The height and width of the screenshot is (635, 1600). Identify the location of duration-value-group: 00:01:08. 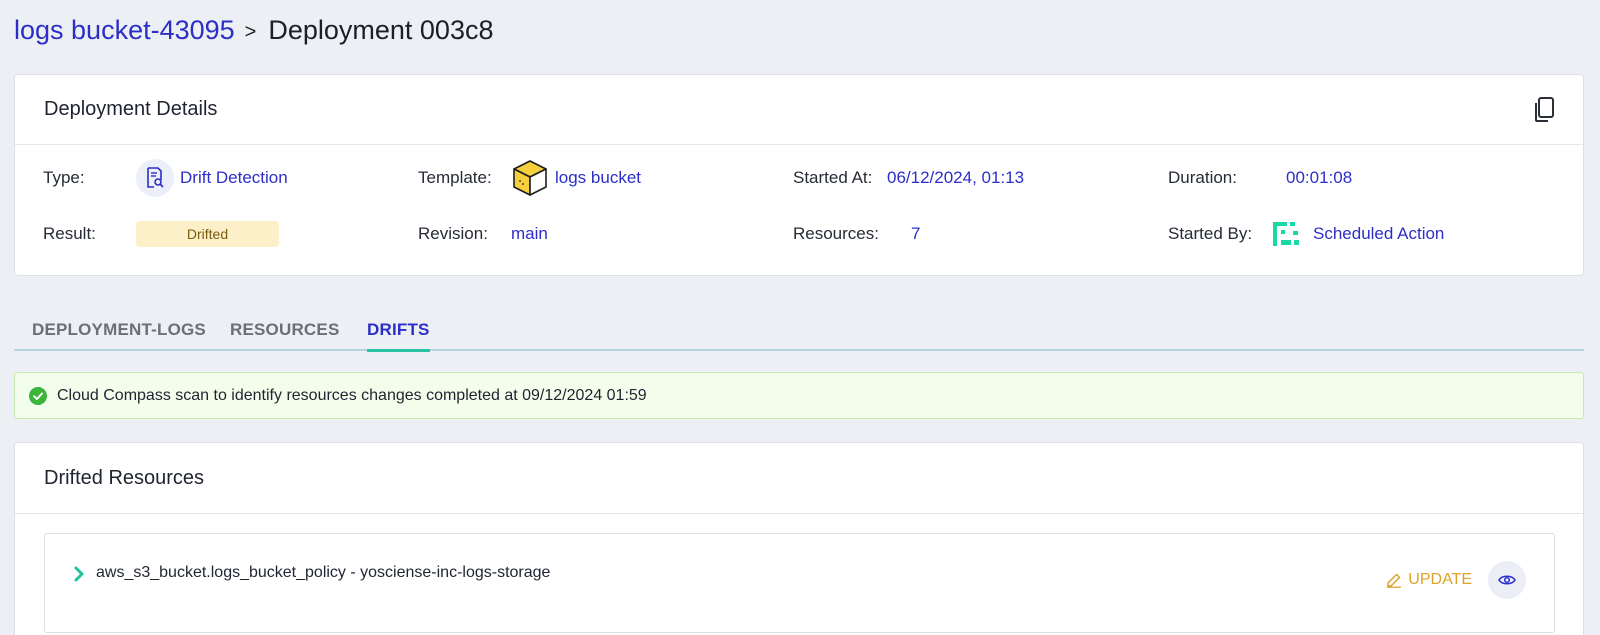
(1319, 178).